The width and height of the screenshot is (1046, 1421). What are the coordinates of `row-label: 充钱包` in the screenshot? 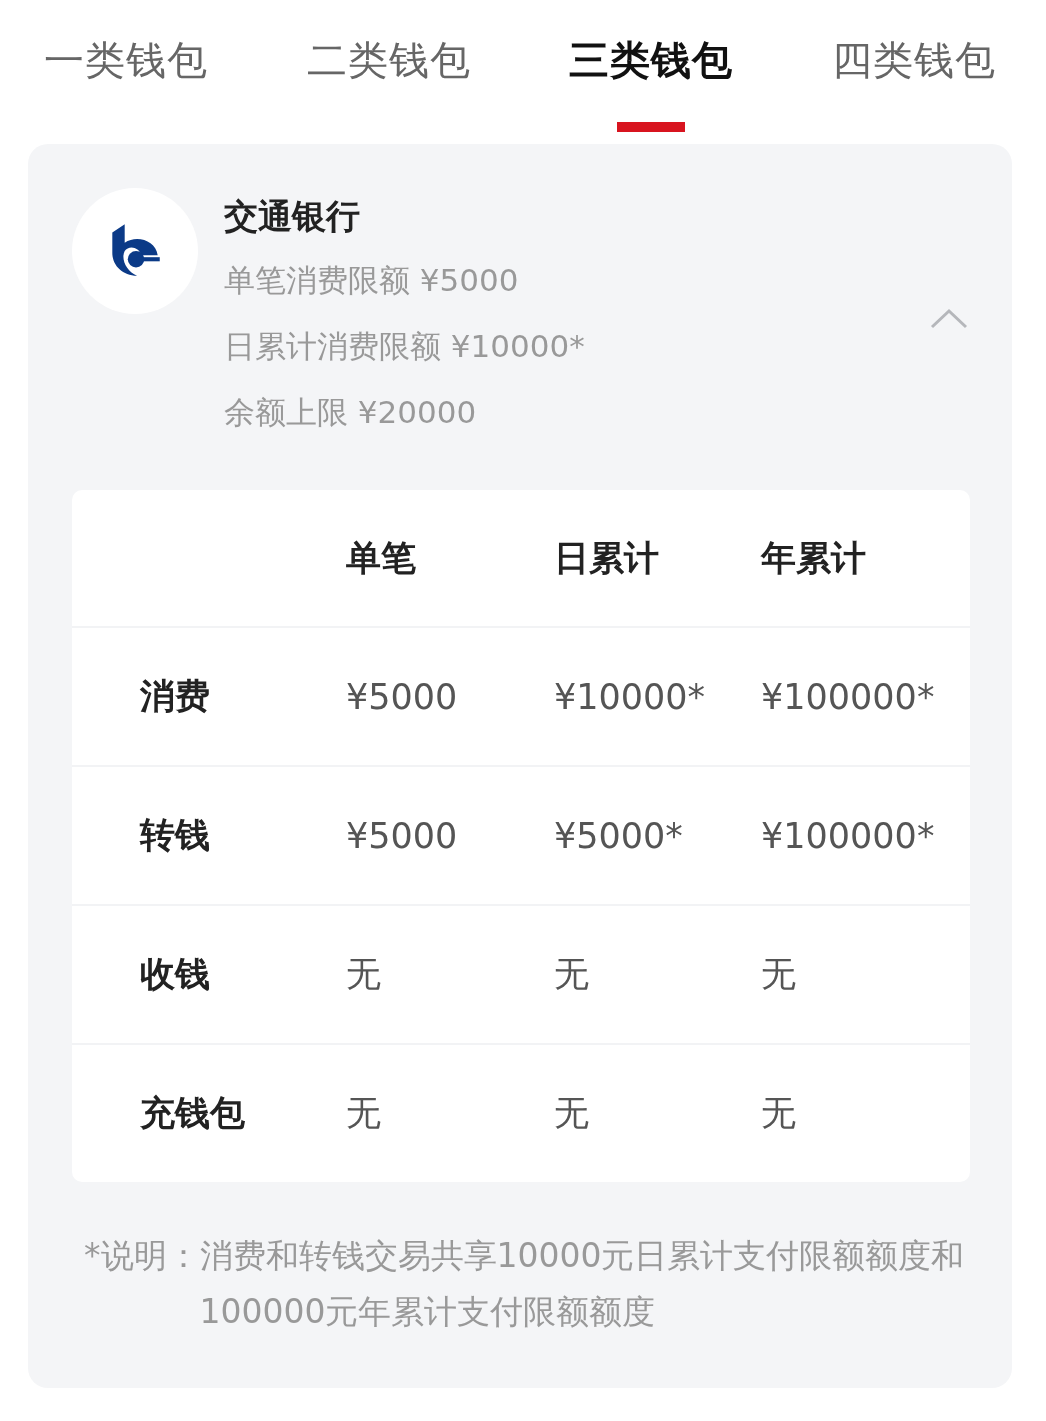 It's located at (192, 1113).